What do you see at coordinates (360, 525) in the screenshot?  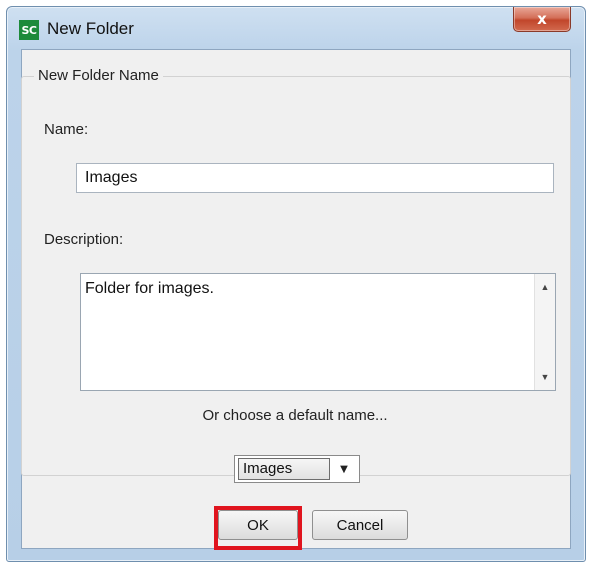 I see `cancel-button: Cancel` at bounding box center [360, 525].